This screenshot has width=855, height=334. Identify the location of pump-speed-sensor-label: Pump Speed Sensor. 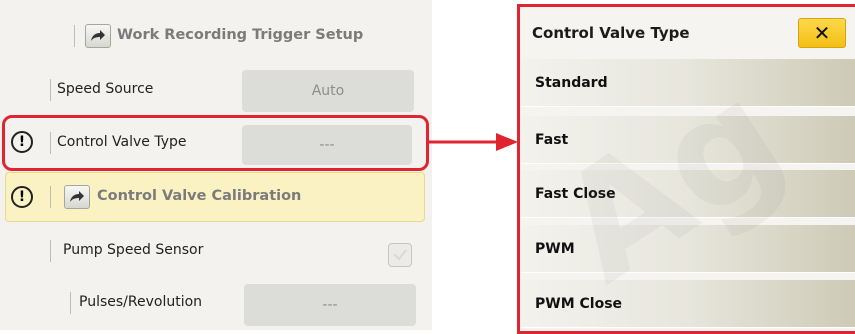
(133, 250).